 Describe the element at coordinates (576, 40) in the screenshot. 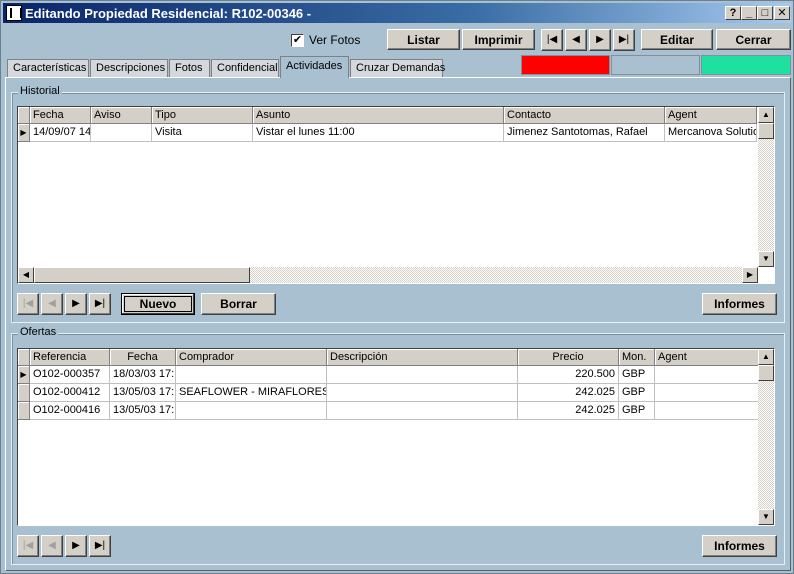

I see `record-prev-button: ◀` at that location.